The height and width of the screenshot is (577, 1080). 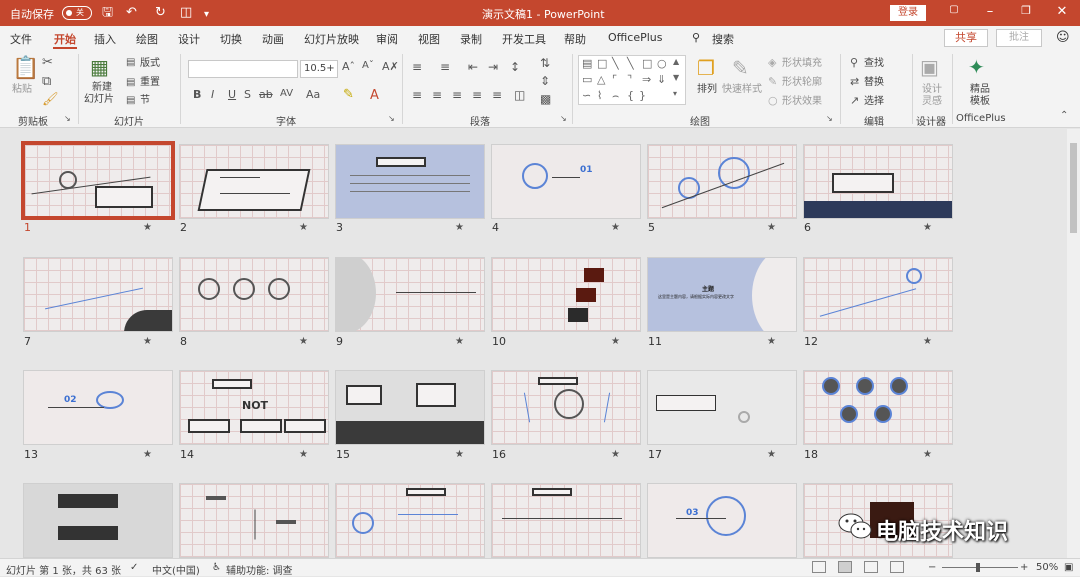 I want to click on tab-slideshow: 幻灯片放映, so click(x=331, y=39).